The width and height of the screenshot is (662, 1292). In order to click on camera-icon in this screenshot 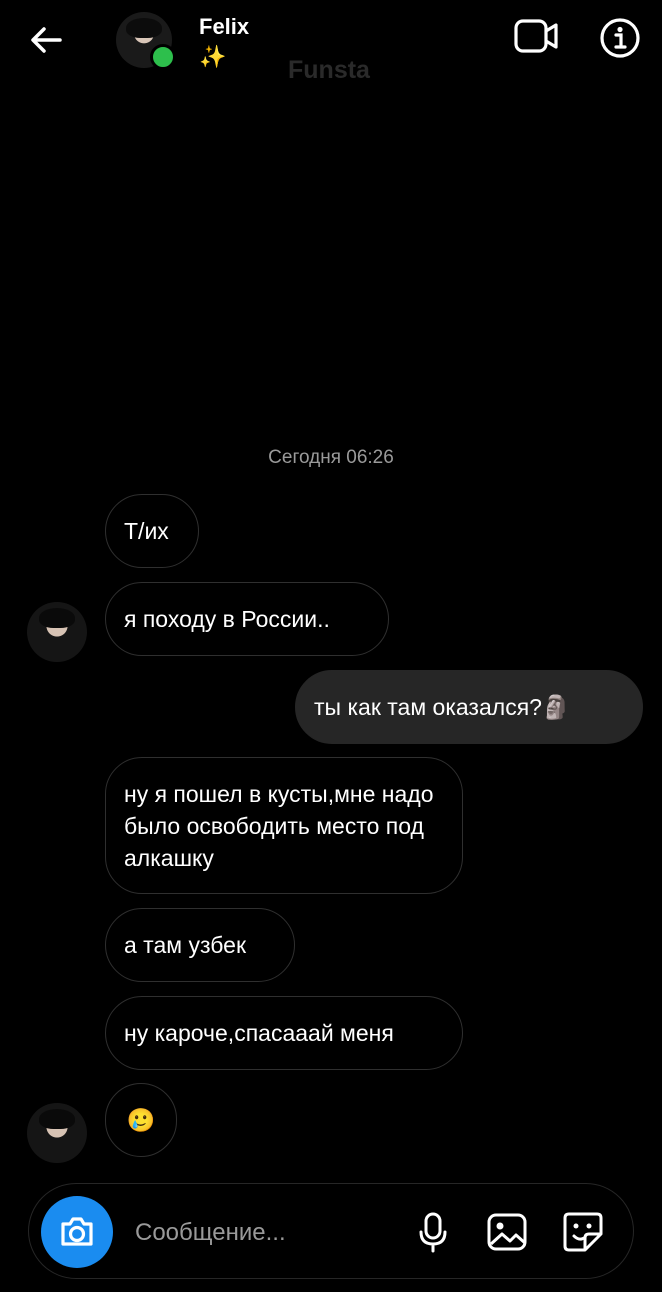, I will do `click(77, 1231)`.